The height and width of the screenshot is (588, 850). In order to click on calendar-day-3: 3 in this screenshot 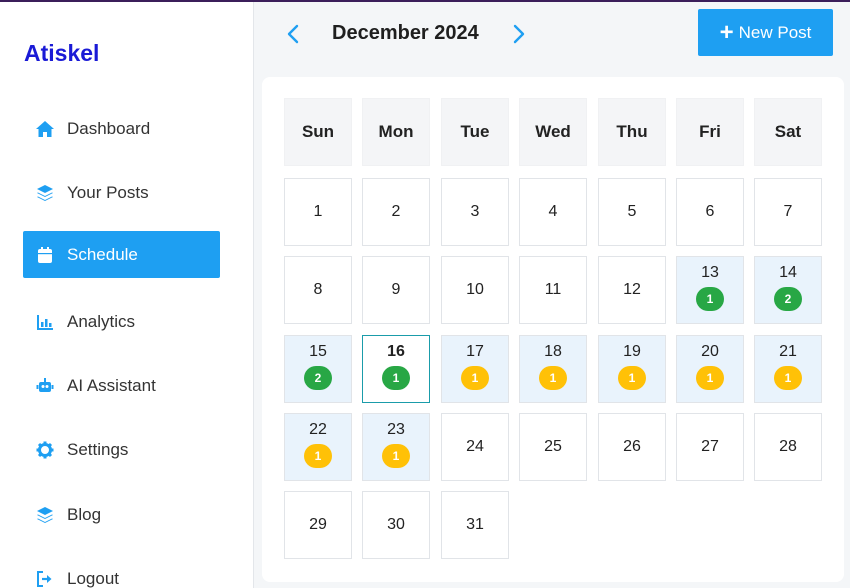, I will do `click(475, 212)`.